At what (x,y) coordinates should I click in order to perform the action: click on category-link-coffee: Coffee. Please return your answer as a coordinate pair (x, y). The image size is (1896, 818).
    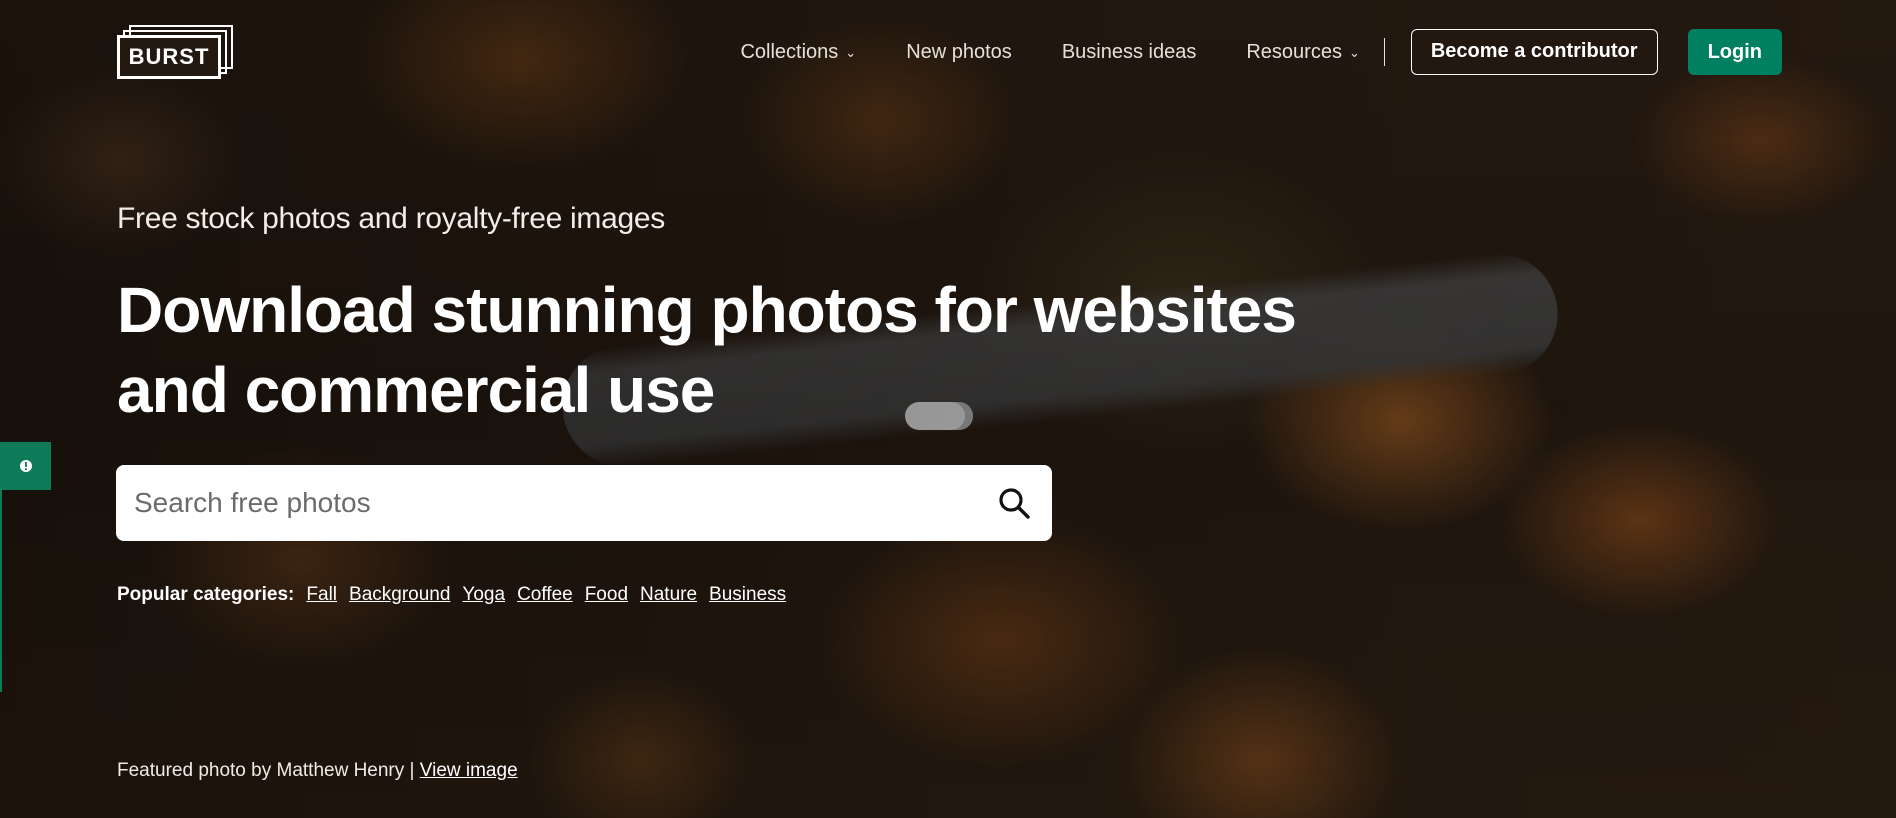
    Looking at the image, I should click on (545, 595).